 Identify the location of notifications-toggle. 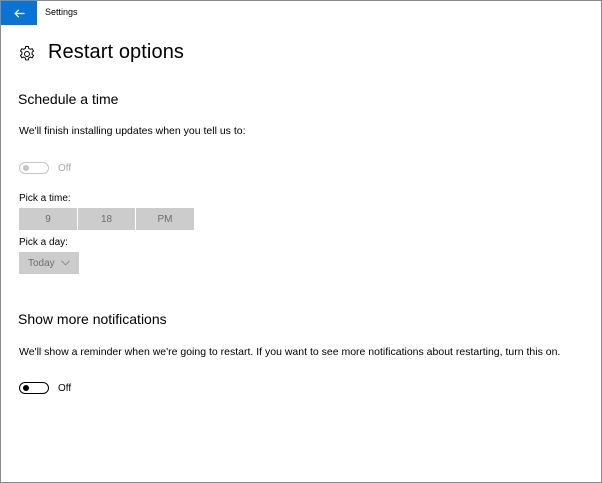
(34, 388).